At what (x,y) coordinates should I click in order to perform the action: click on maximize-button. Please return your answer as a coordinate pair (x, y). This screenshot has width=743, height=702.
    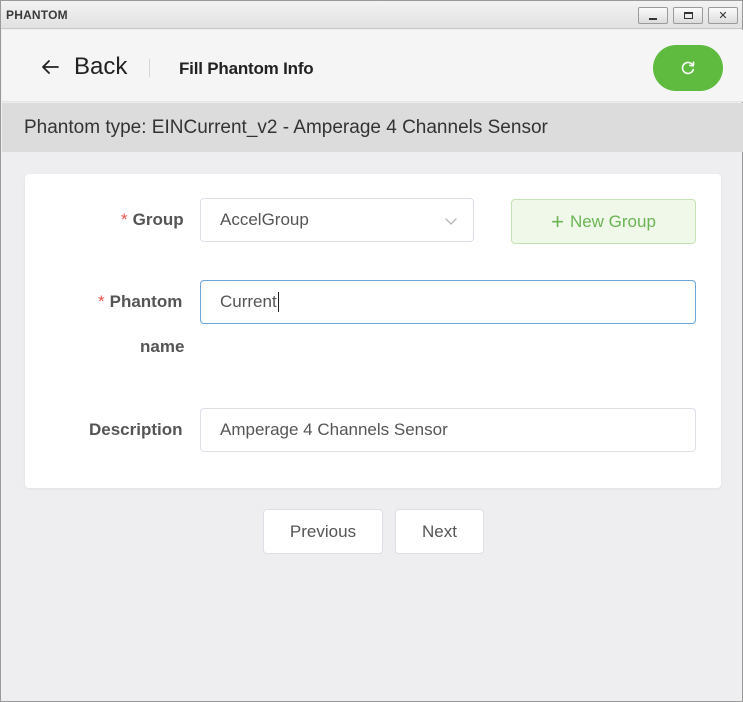
    Looking at the image, I should click on (688, 15).